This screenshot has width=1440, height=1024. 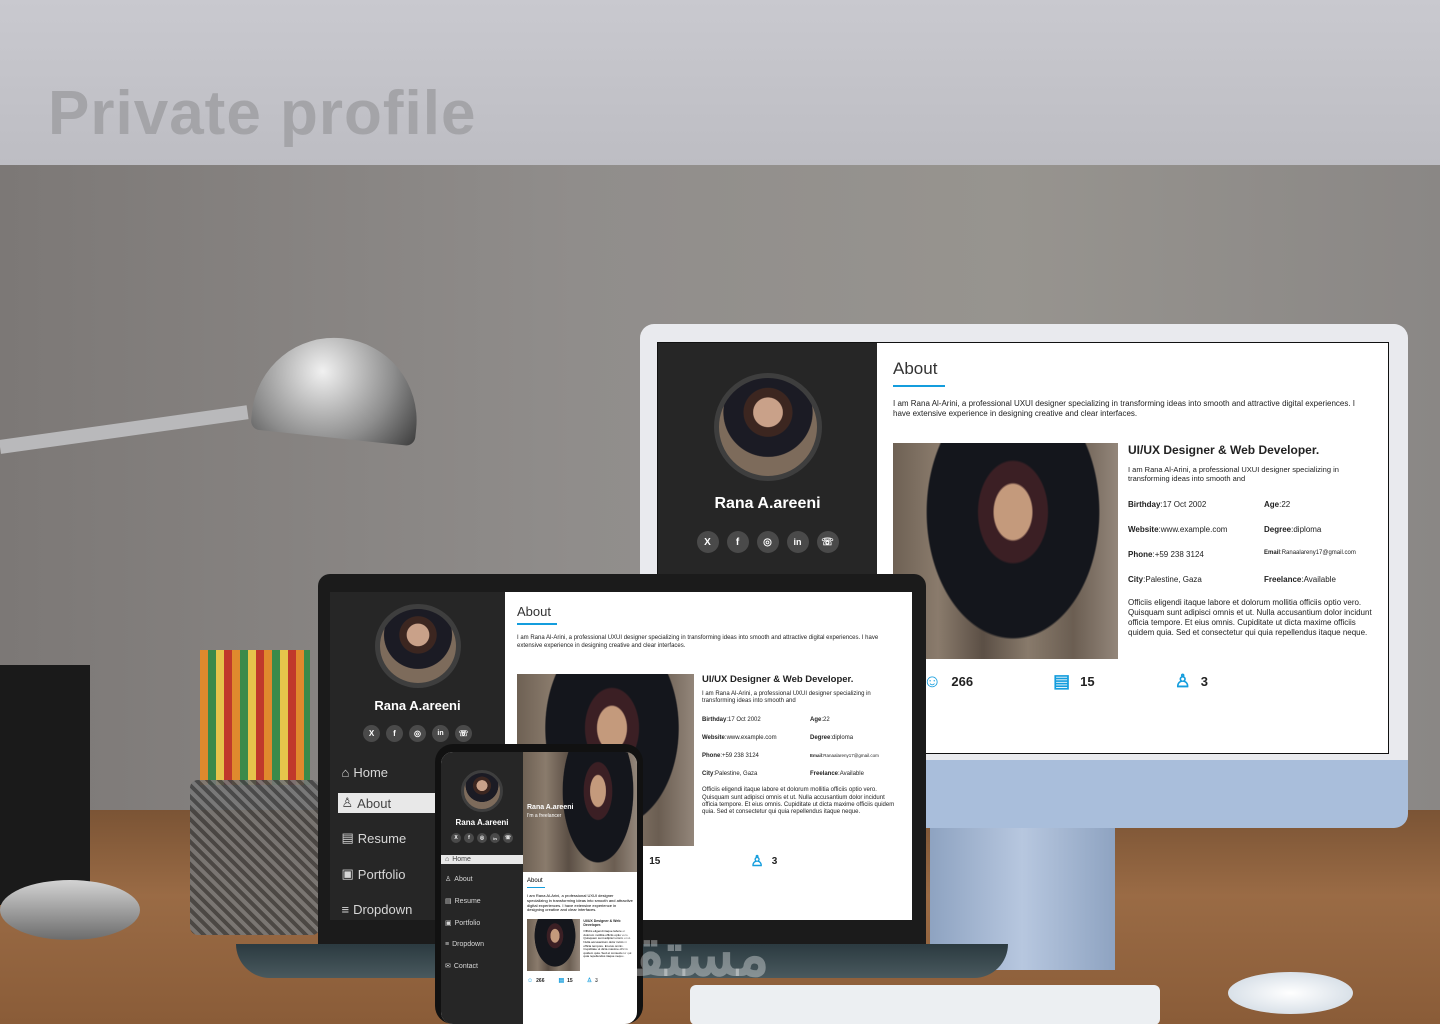 I want to click on watermark-logo: مستقل, so click(x=680, y=954).